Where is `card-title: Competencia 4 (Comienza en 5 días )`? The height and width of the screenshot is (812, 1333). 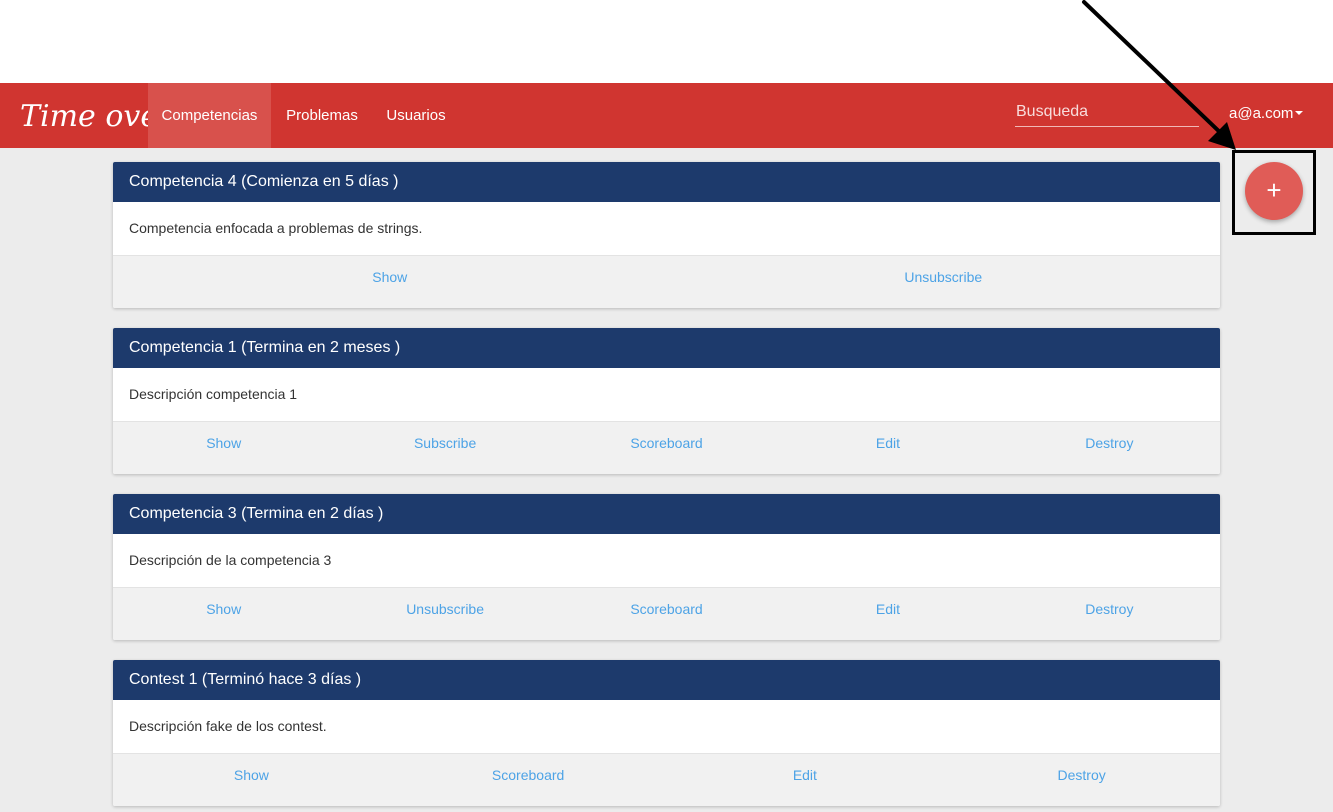 card-title: Competencia 4 (Comienza en 5 días ) is located at coordinates (666, 182).